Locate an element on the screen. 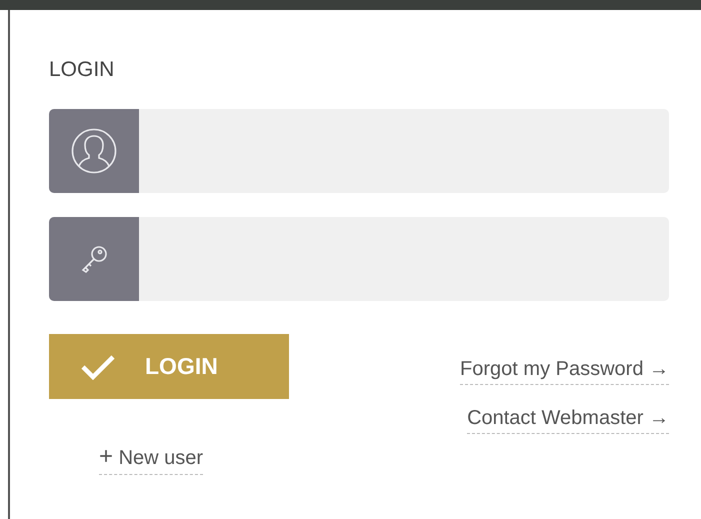 This screenshot has width=701, height=519. user-icon is located at coordinates (94, 151).